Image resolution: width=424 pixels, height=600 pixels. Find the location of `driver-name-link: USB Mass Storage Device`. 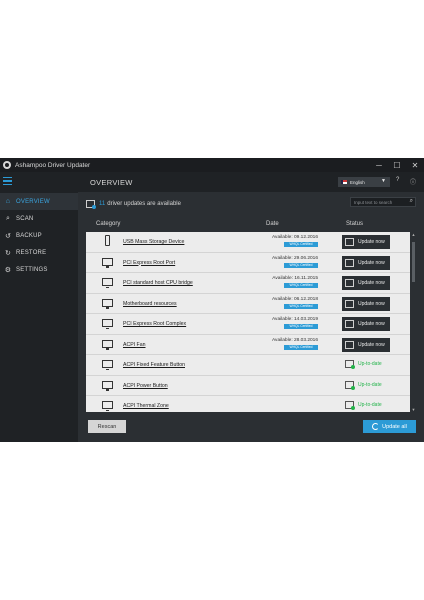

driver-name-link: USB Mass Storage Device is located at coordinates (153, 242).